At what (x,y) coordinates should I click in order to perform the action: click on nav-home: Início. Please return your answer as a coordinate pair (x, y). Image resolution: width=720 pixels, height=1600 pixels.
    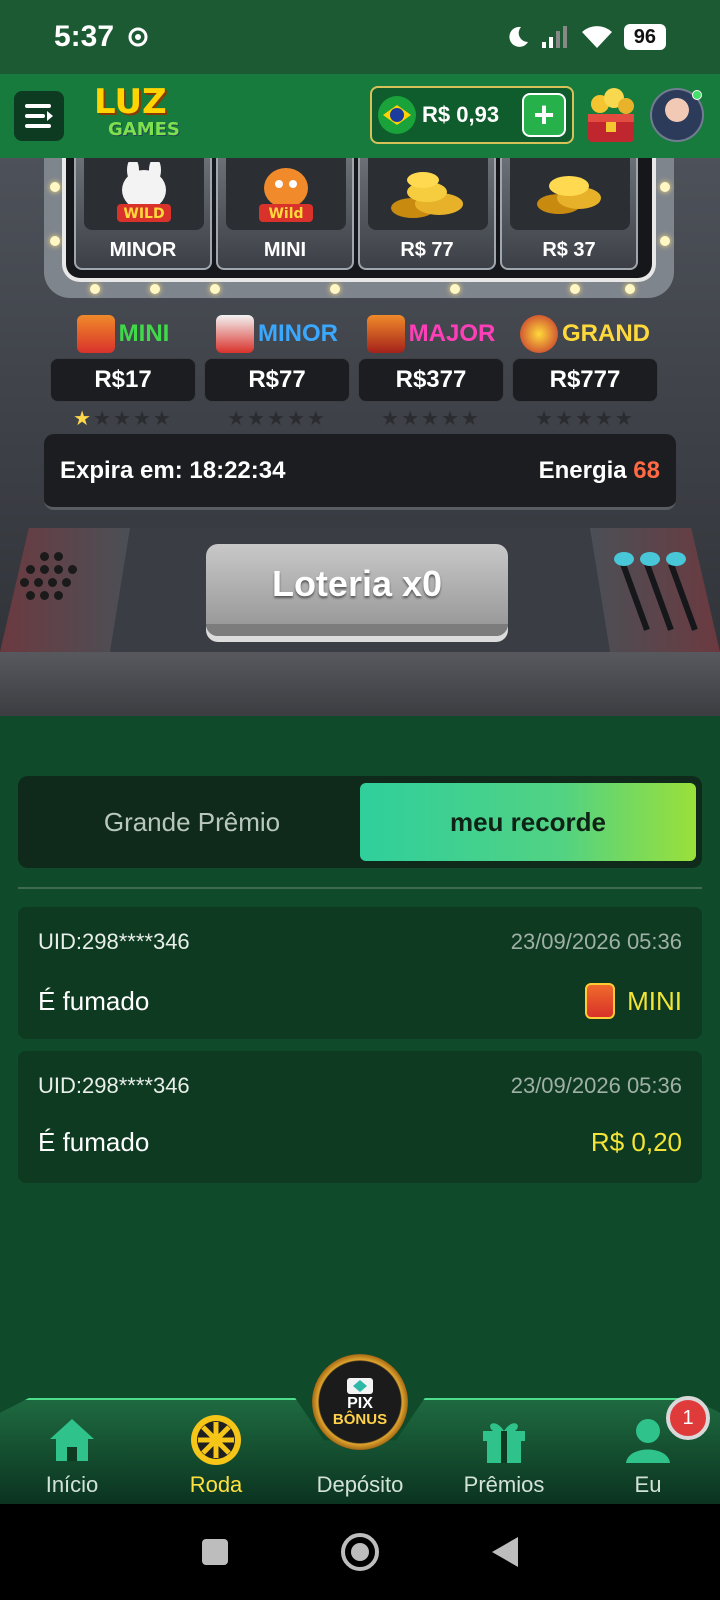
    Looking at the image, I should click on (72, 1458).